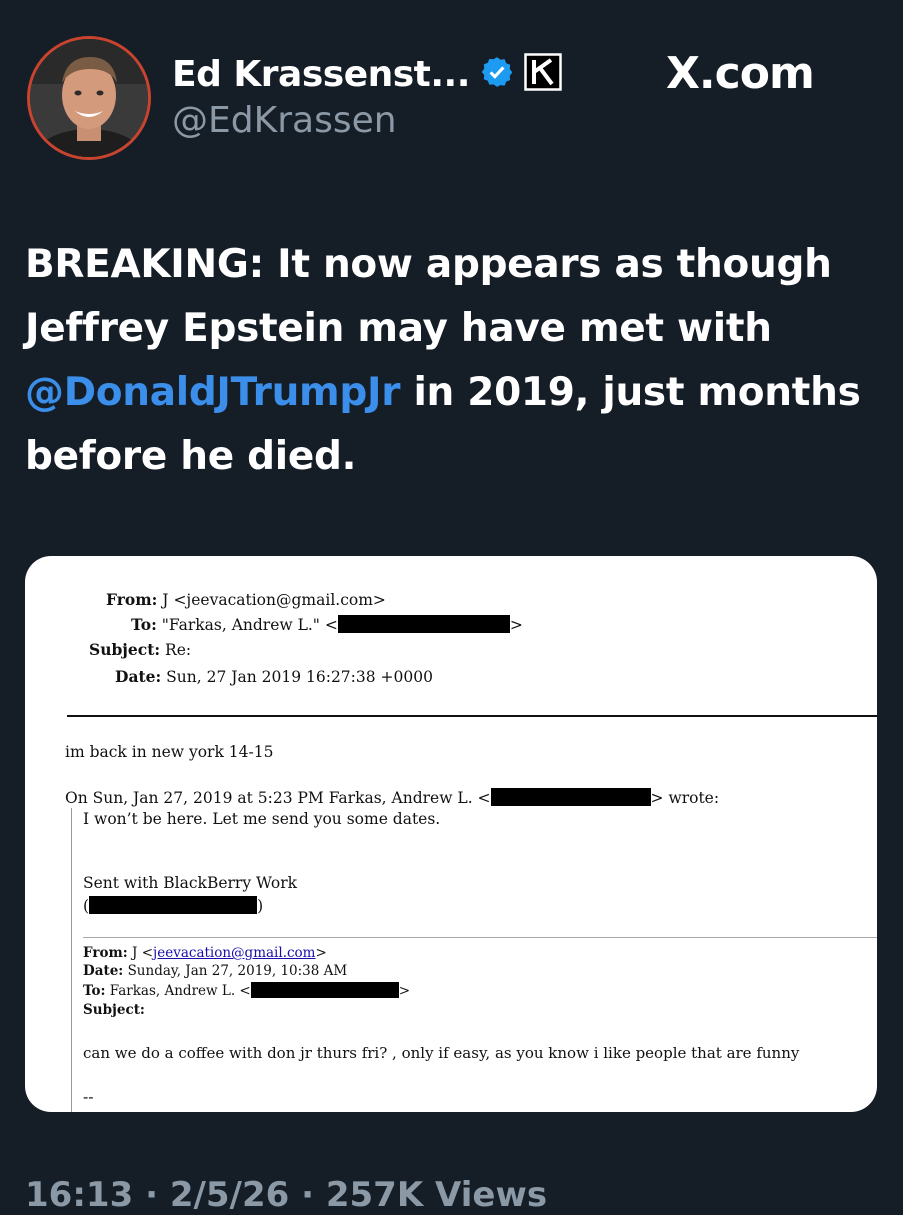 The height and width of the screenshot is (1215, 903). What do you see at coordinates (94, 991) in the screenshot?
I see `orig-to-label: To:` at bounding box center [94, 991].